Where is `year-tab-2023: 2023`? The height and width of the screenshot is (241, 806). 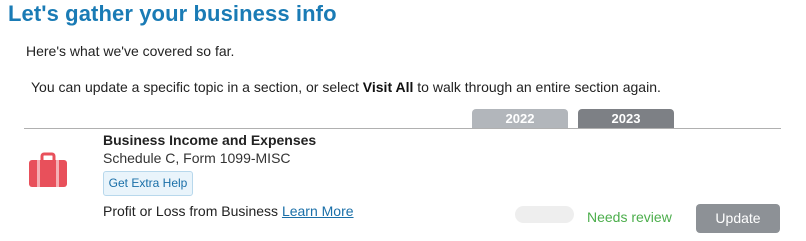 year-tab-2023: 2023 is located at coordinates (626, 118).